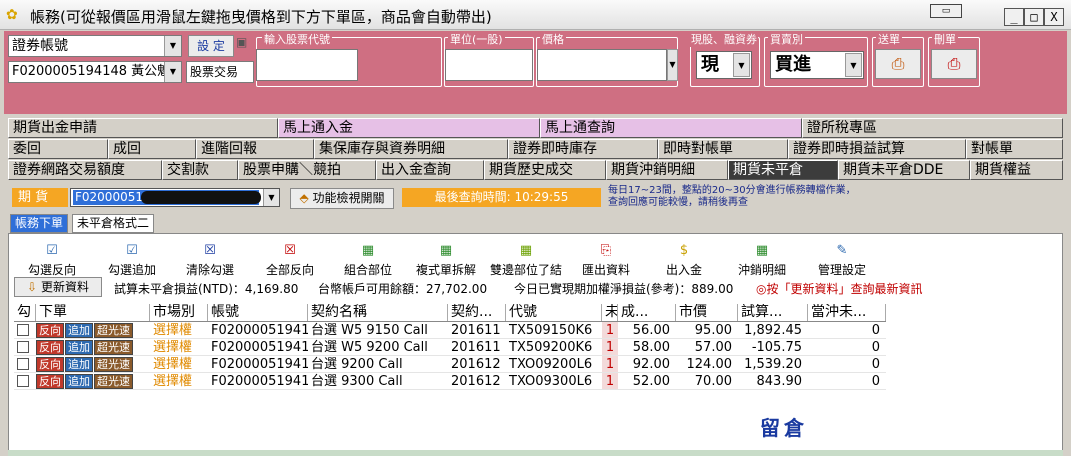 The height and width of the screenshot is (456, 1071). What do you see at coordinates (762, 260) in the screenshot?
I see `tool-offset-detail: ▦ 沖銷明細` at bounding box center [762, 260].